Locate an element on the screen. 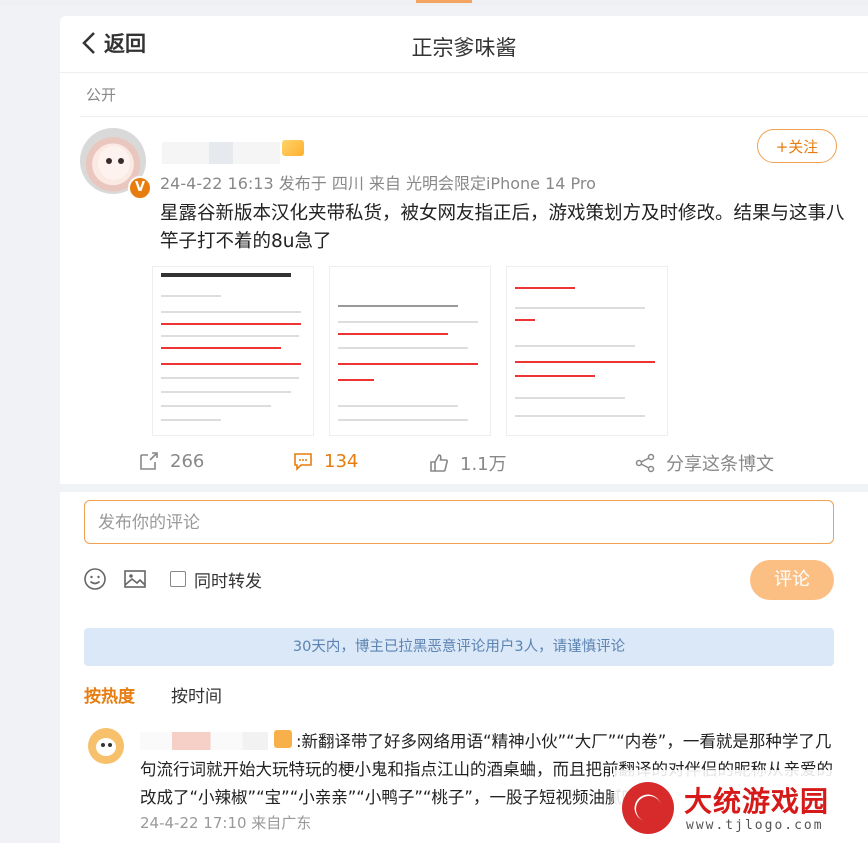 The image size is (868, 843). post-actions: 266 134 1.1万 分享这条博文 is located at coordinates (464, 464).